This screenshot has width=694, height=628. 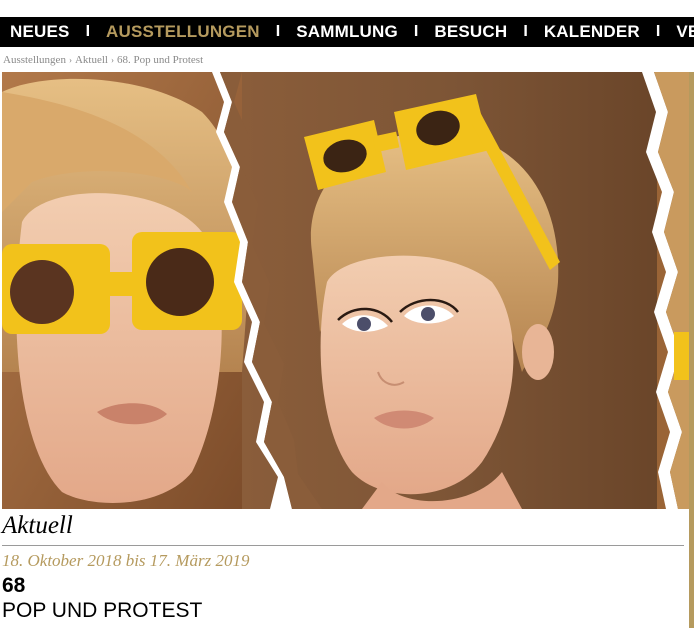 What do you see at coordinates (183, 32) in the screenshot?
I see `nav-item-ausstellungen: AUSSTELLUNGEN` at bounding box center [183, 32].